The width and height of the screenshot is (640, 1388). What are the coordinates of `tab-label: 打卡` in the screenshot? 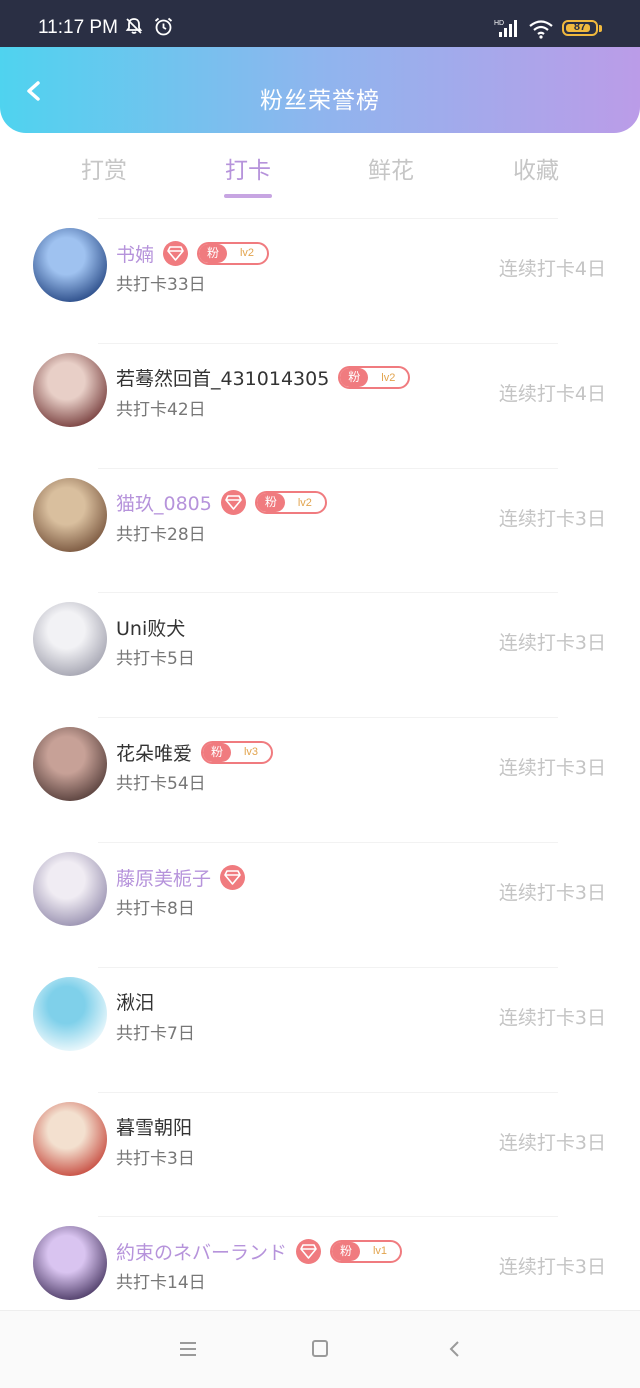 It's located at (248, 171).